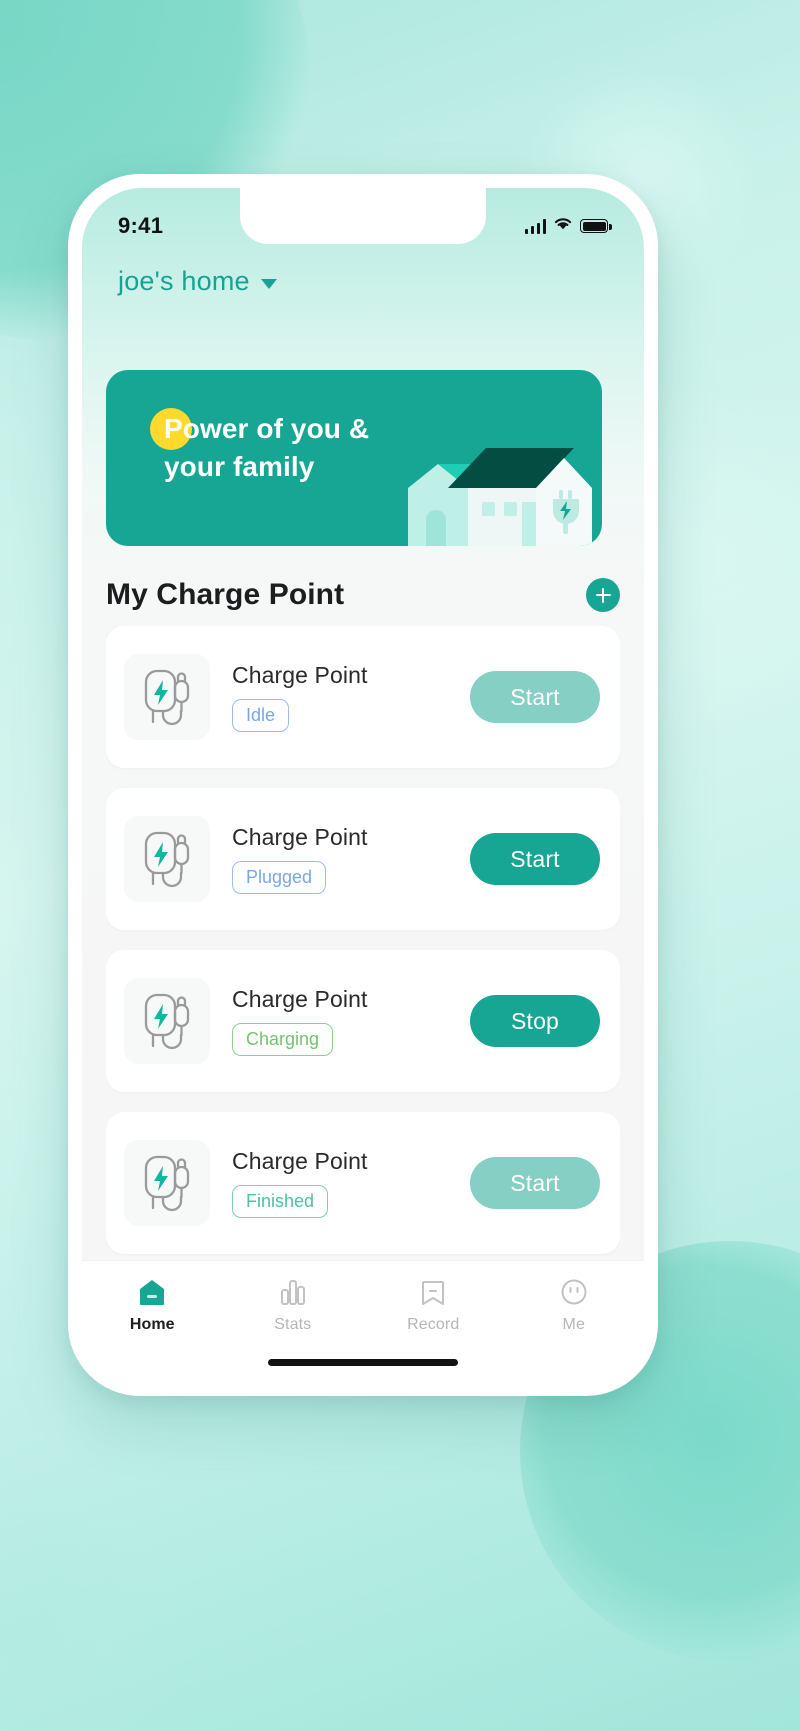  I want to click on home-icon, so click(152, 1292).